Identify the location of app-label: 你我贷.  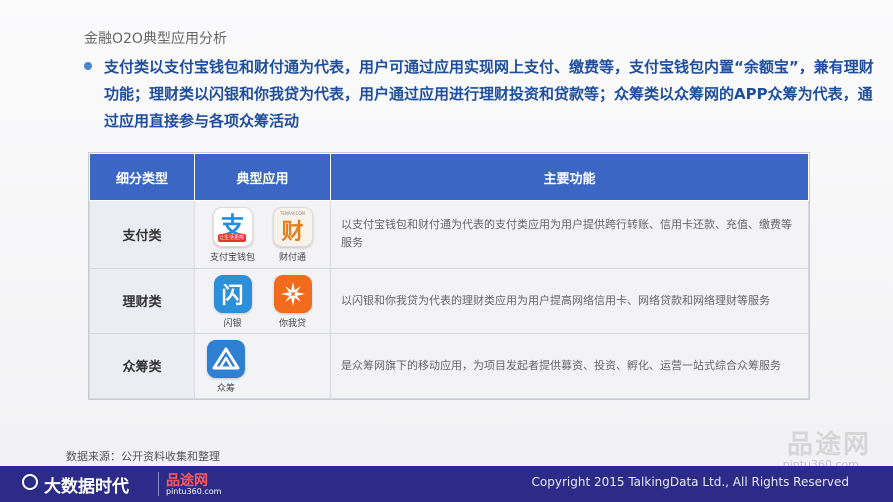
(292, 323).